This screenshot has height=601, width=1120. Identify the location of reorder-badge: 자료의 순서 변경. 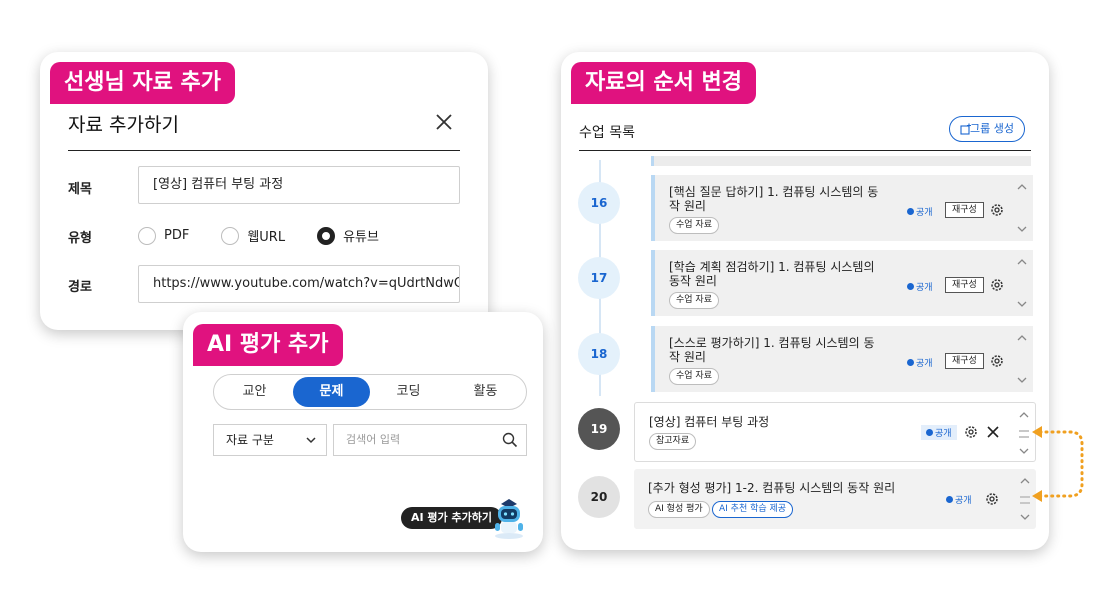
(663, 83).